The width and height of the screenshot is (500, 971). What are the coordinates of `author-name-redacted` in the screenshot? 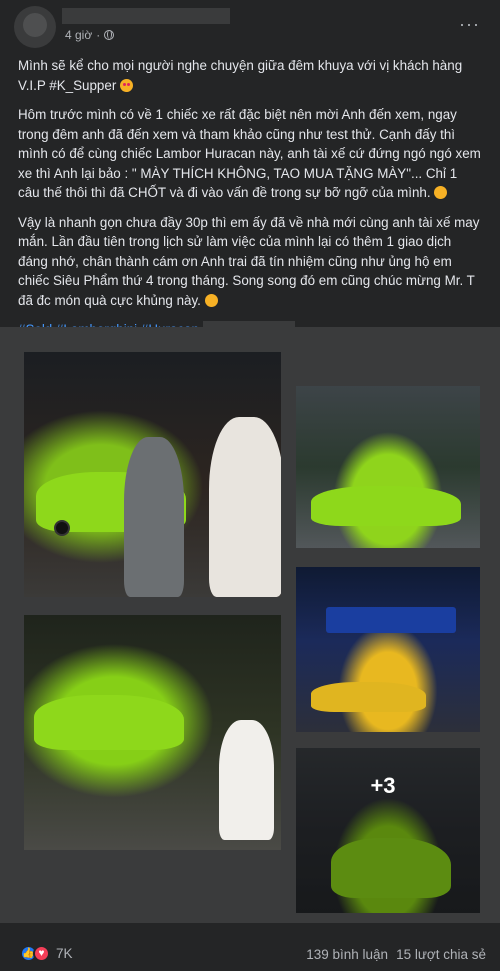 It's located at (146, 16).